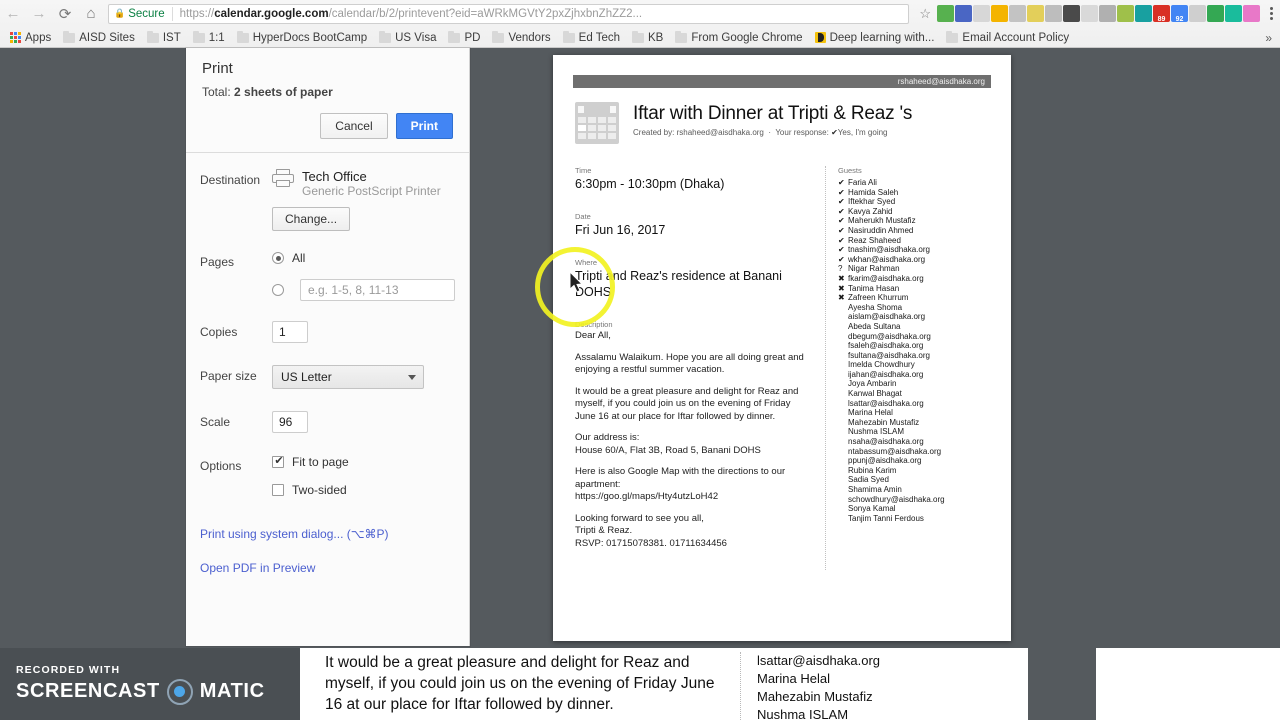  What do you see at coordinates (862, 132) in the screenshot?
I see `response-value: Yes, I'm going` at bounding box center [862, 132].